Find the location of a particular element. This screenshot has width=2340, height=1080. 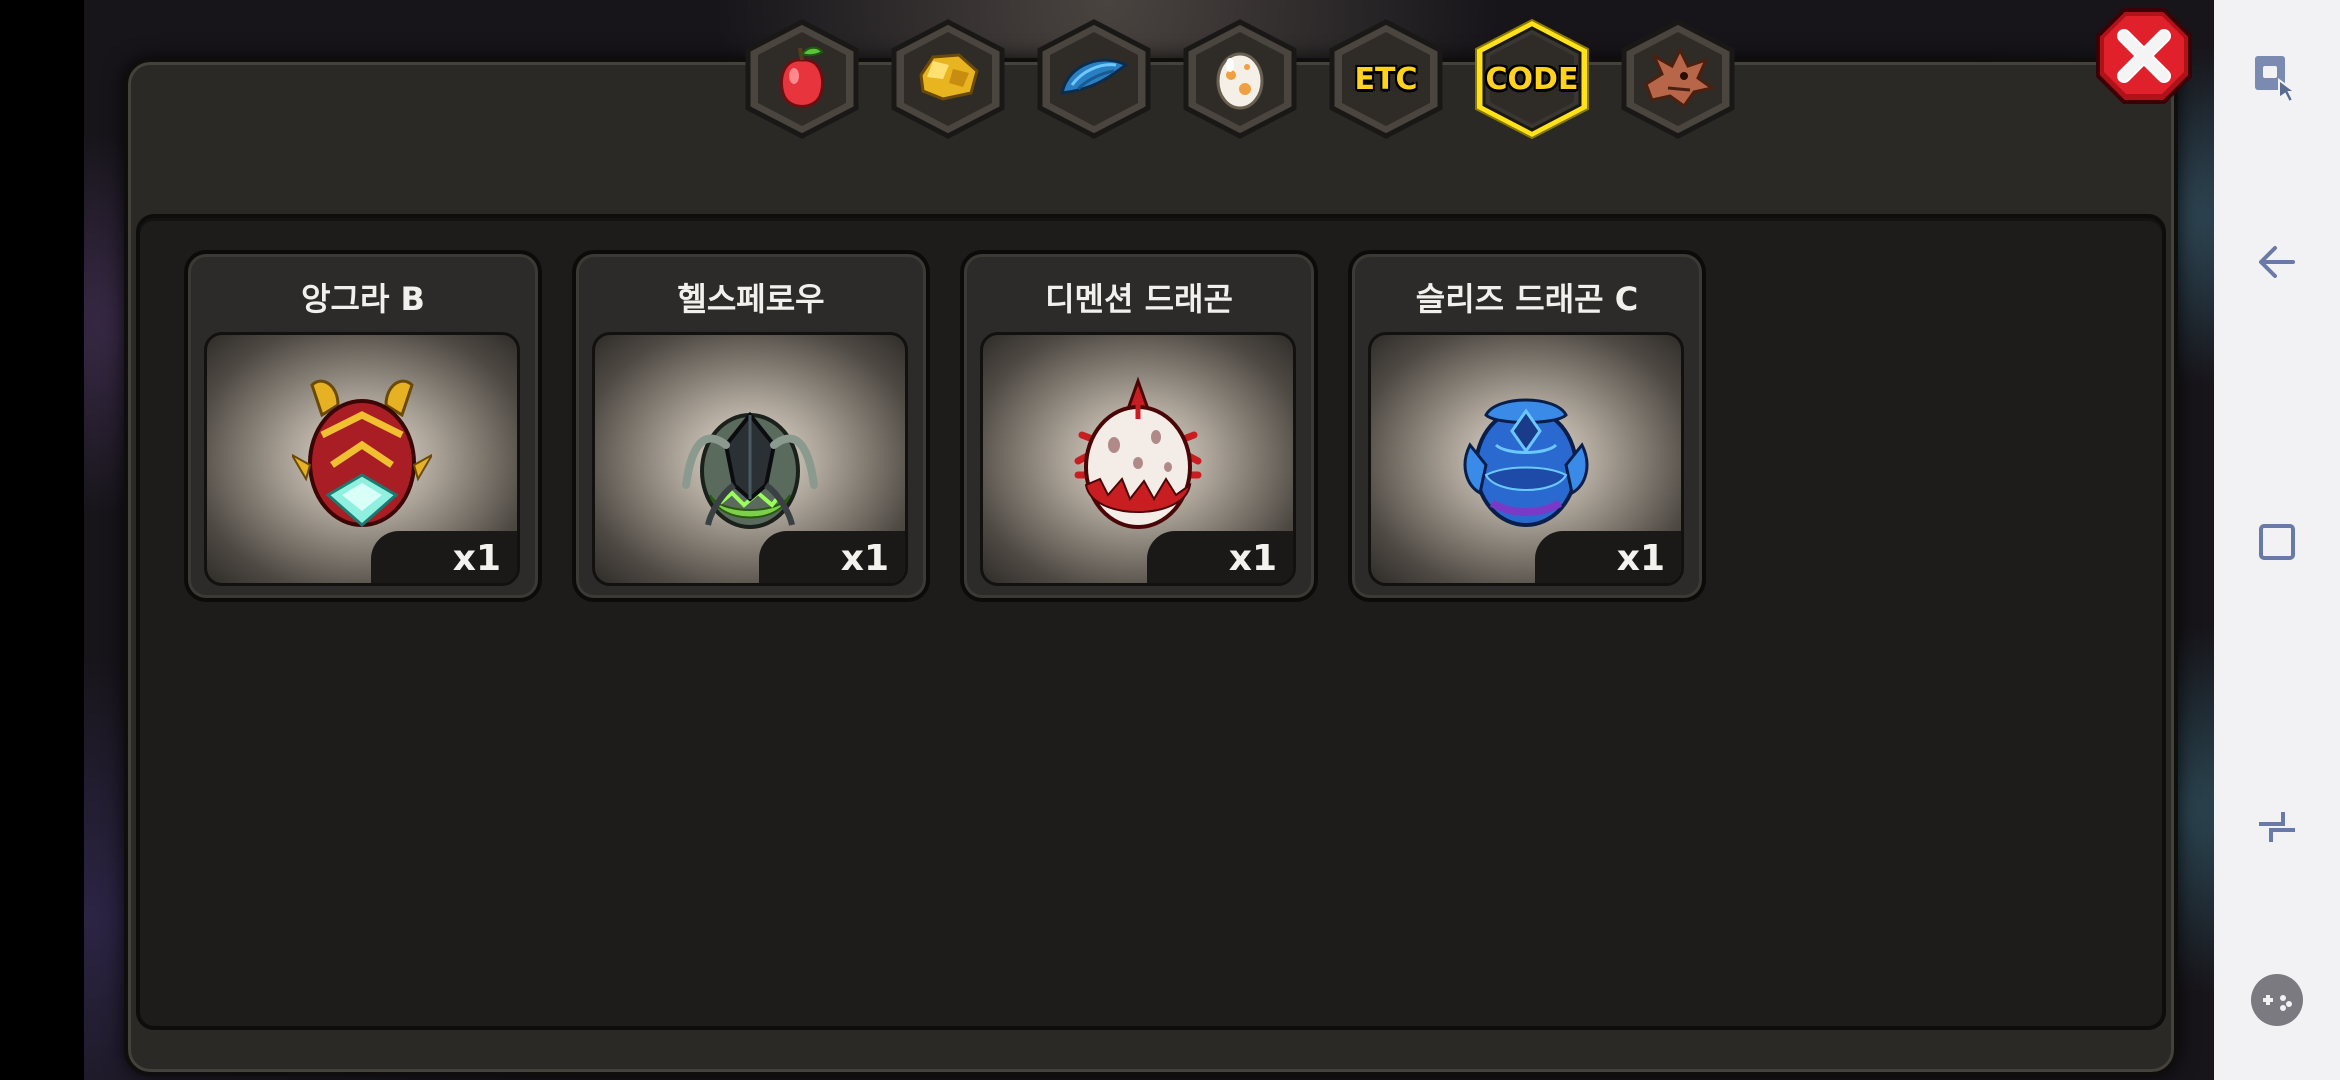

item-card: 슬리즈 드래곤 C x1 is located at coordinates (1527, 426).